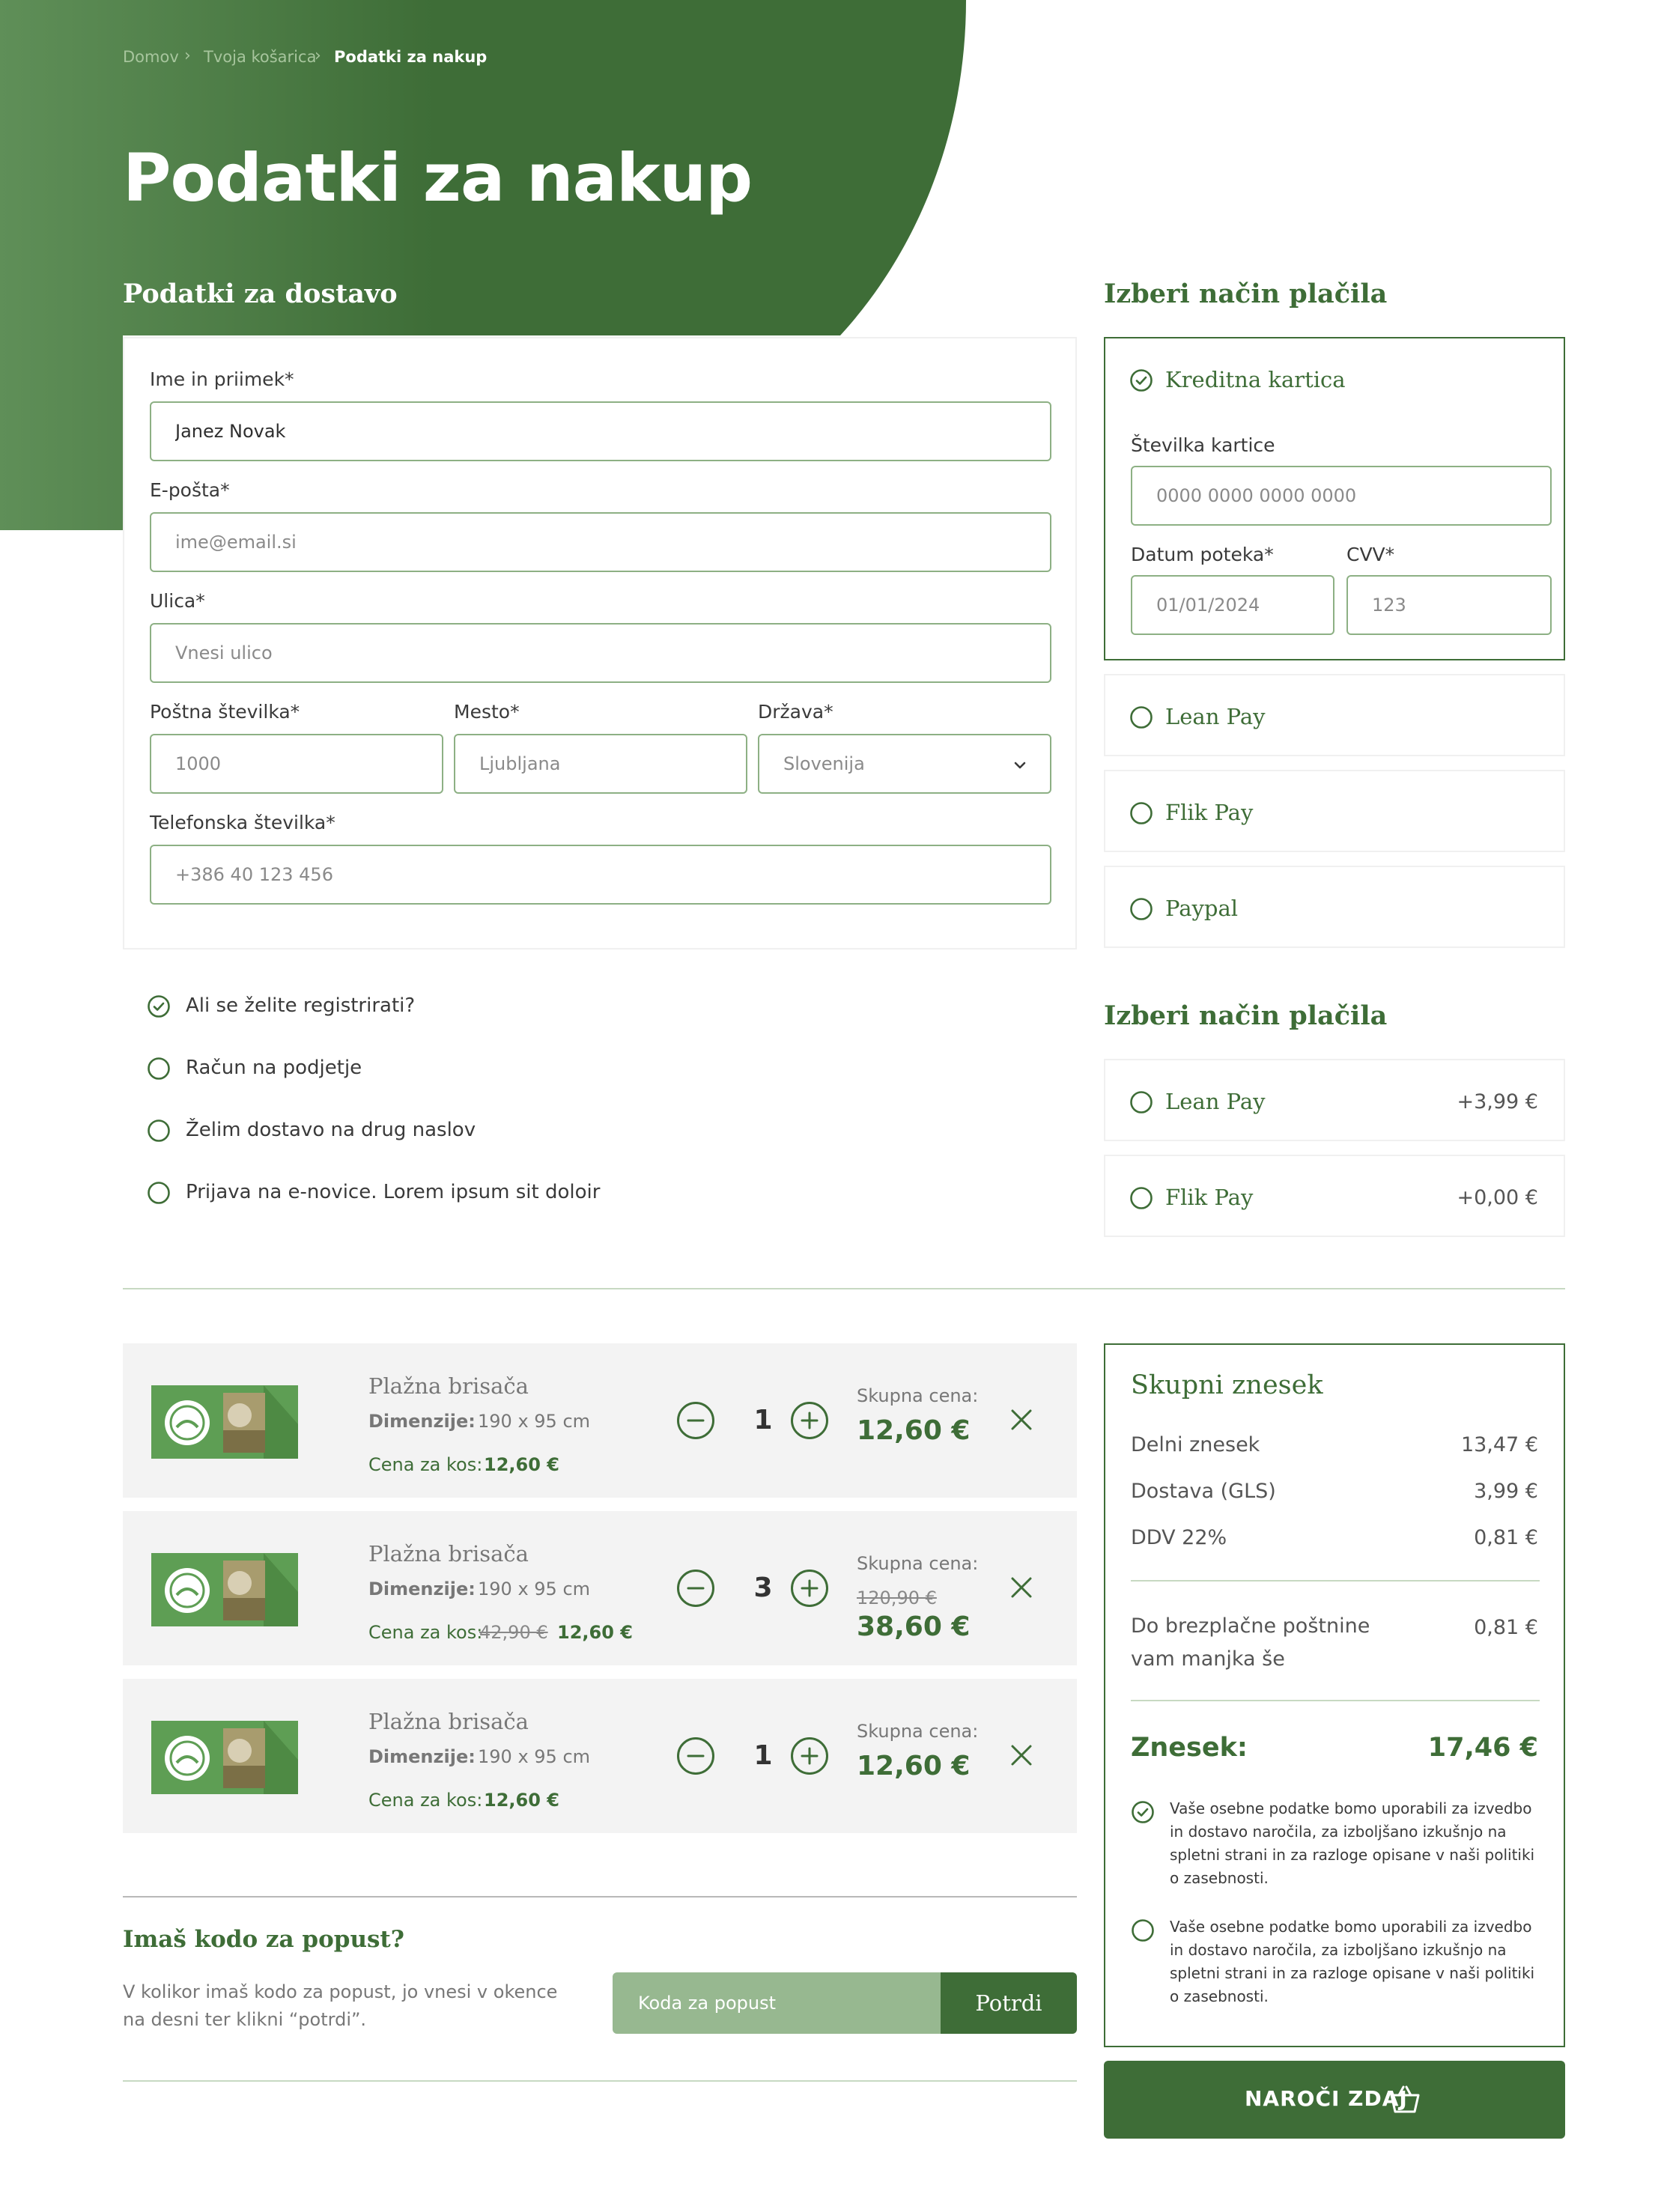 The image size is (1661, 2212). Describe the element at coordinates (1246, 294) in the screenshot. I see `payment-title: Izberi način plačila` at that location.